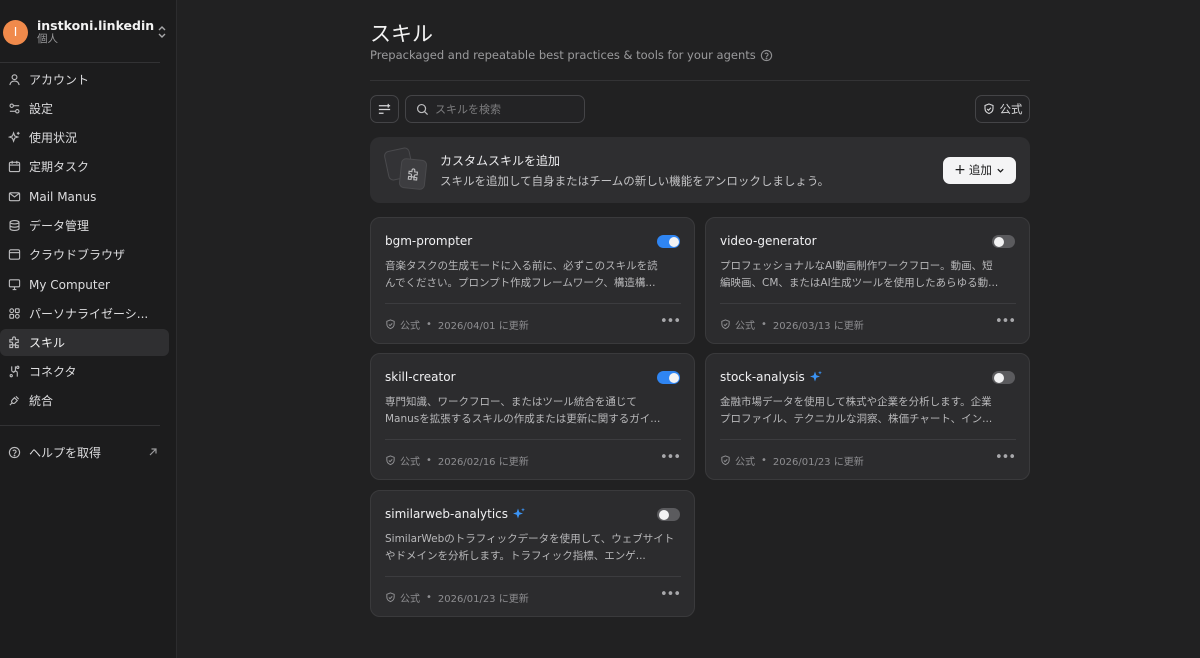 This screenshot has width=1200, height=658. Describe the element at coordinates (47, 39) in the screenshot. I see `account-type: 個人` at that location.